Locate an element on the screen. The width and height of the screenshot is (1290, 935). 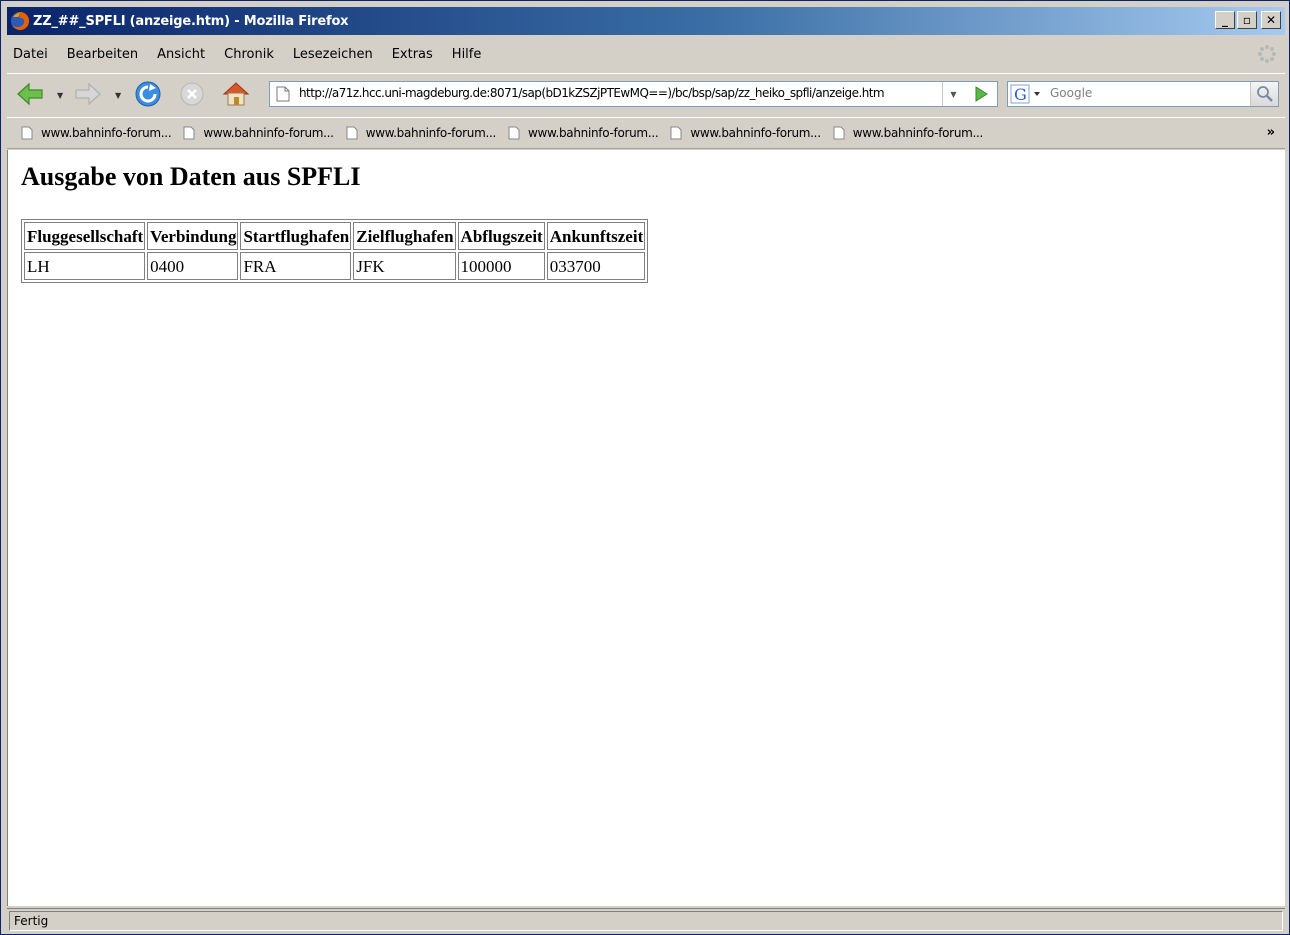
menu-item-hilfe: Hilfe is located at coordinates (467, 54).